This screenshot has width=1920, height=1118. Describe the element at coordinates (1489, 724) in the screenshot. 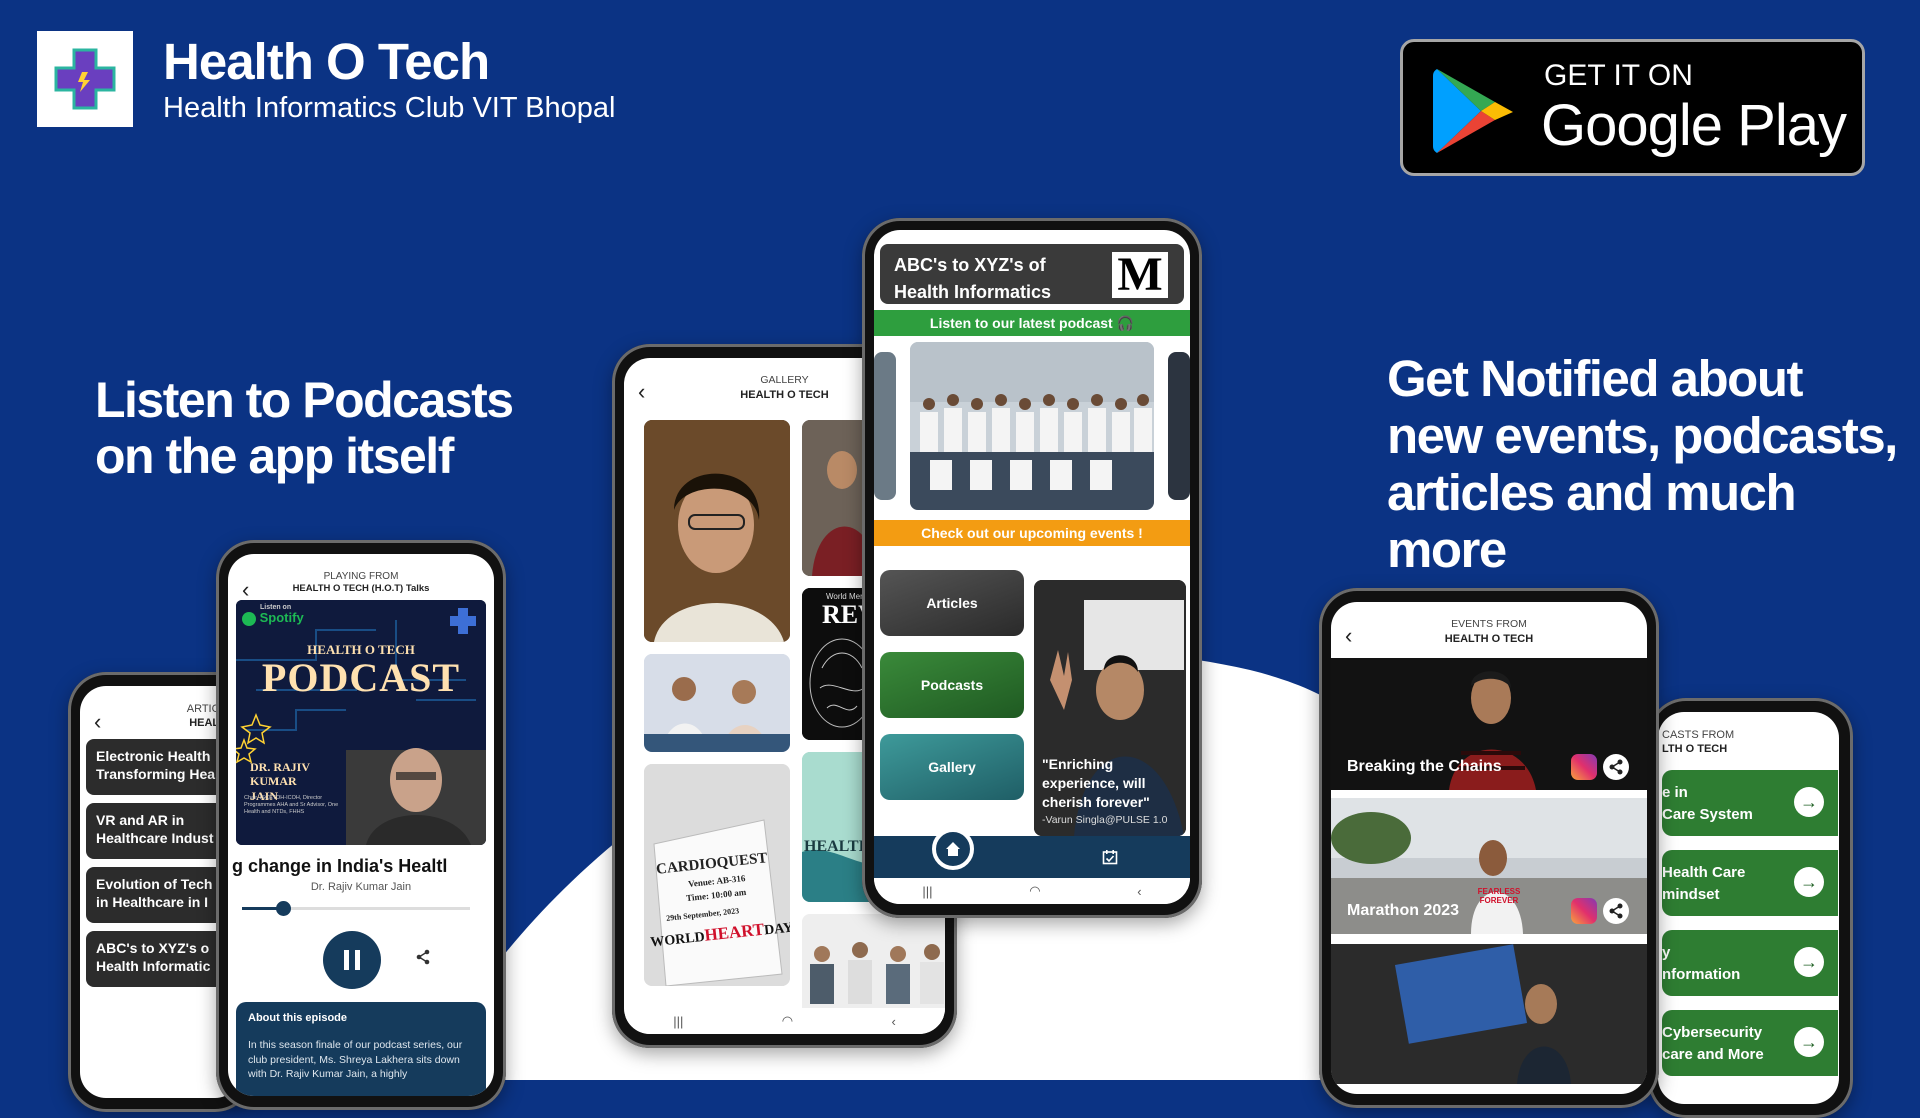

I see `event-card: Breaking the Chains` at that location.